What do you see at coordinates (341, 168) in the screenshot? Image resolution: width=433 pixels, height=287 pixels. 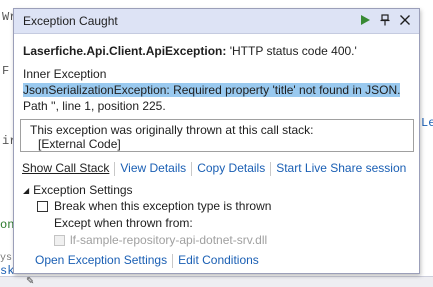 I see `start-live-share-link: Start Live Share session` at bounding box center [341, 168].